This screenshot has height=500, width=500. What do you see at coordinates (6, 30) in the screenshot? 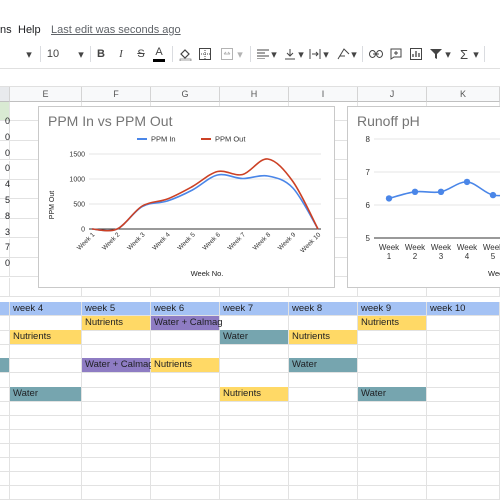
I see `menu-item-partial: ns` at bounding box center [6, 30].